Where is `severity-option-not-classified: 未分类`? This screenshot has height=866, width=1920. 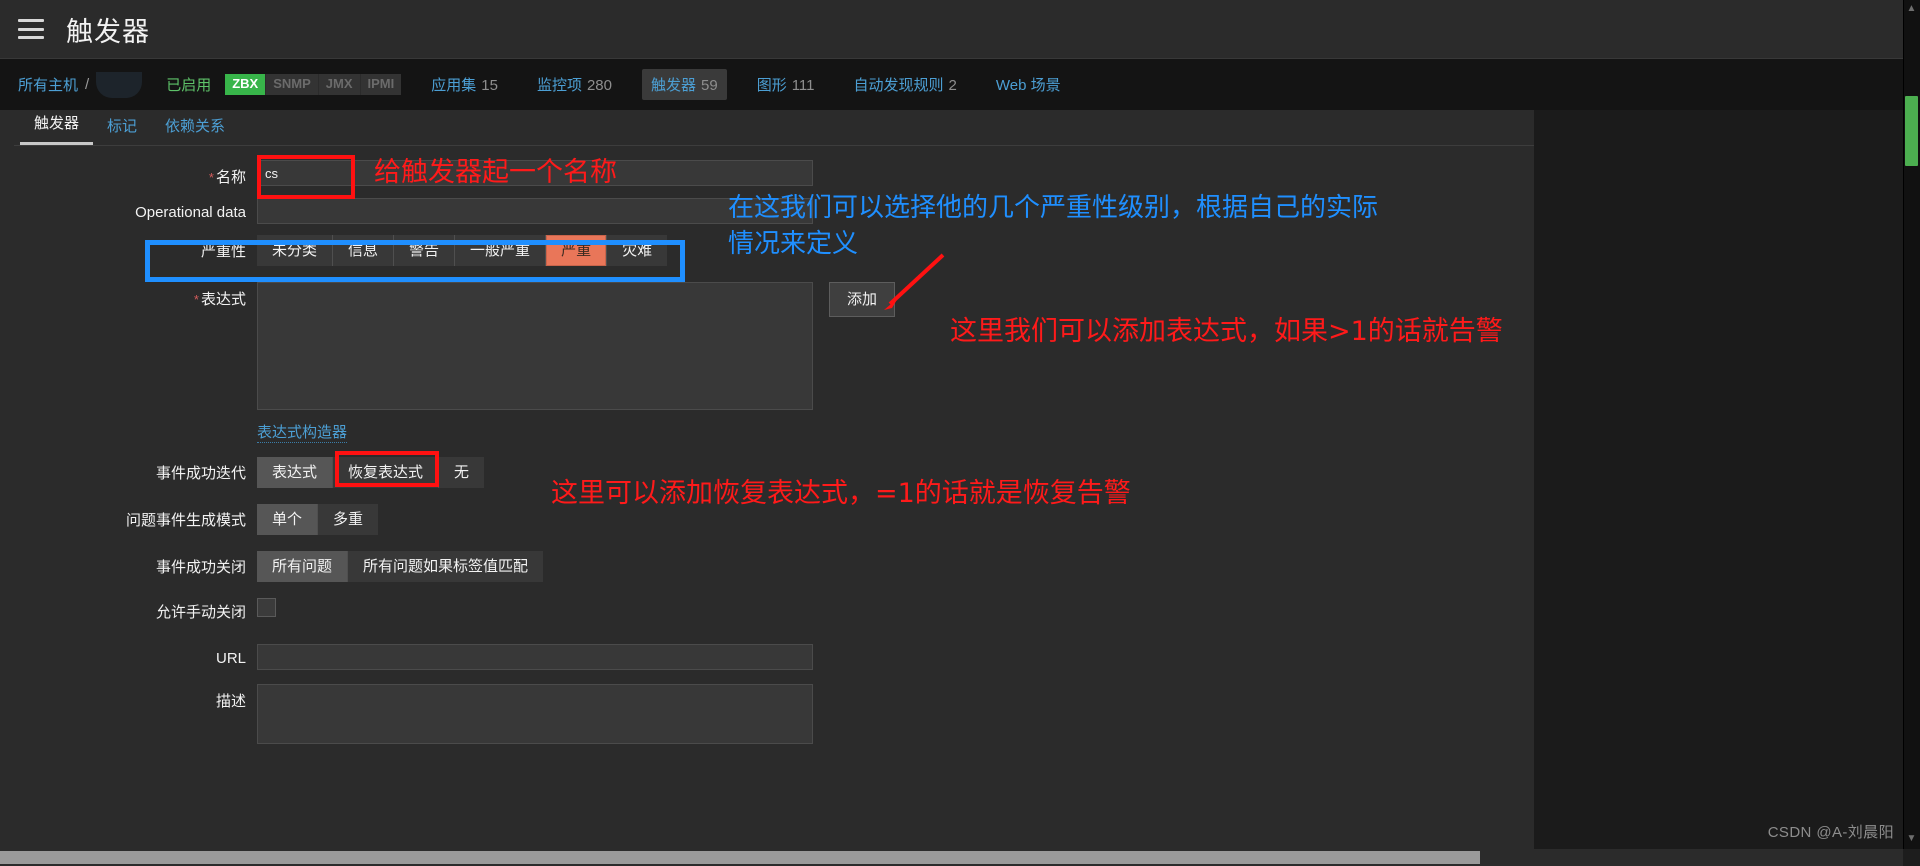 severity-option-not-classified: 未分类 is located at coordinates (295, 250).